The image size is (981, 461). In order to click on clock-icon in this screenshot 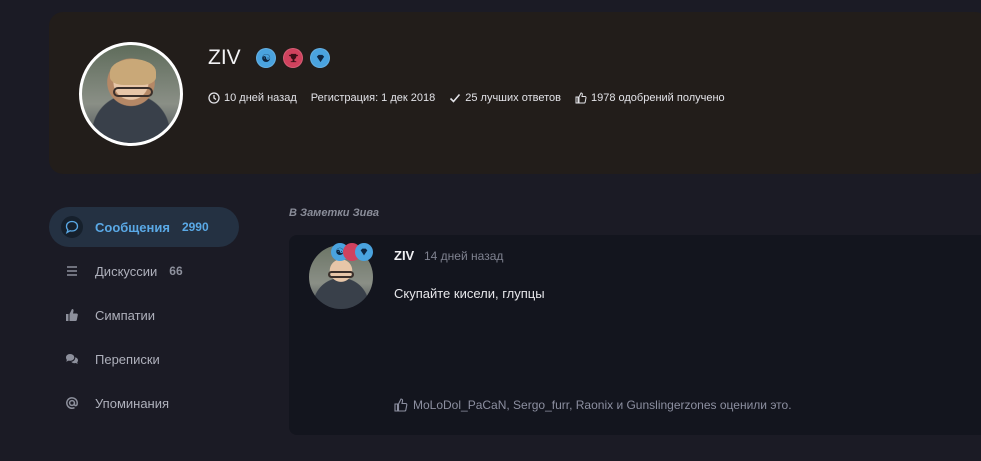, I will do `click(214, 98)`.